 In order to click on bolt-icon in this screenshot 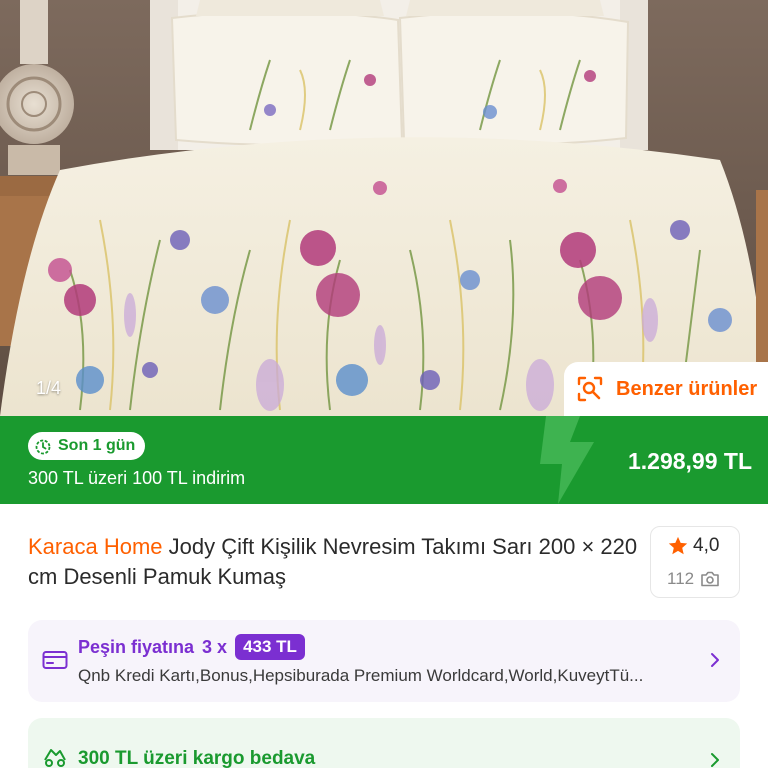, I will do `click(567, 460)`.